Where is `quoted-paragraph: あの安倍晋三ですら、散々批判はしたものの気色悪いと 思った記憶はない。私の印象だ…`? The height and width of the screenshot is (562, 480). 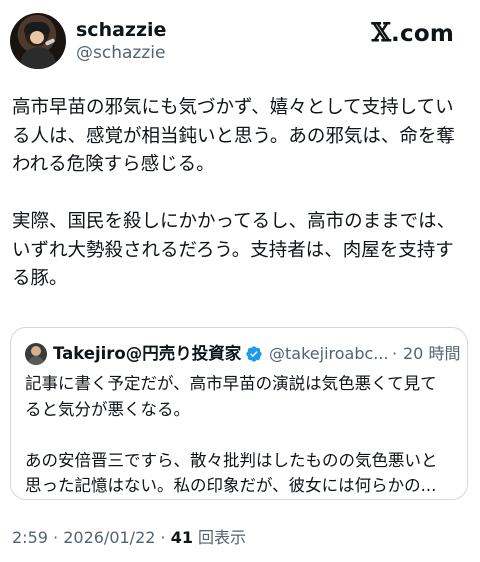 quoted-paragraph: あの安倍晋三ですら、散々批判はしたものの気色悪いと 思った記憶はない。私の印象だ… is located at coordinates (231, 473).